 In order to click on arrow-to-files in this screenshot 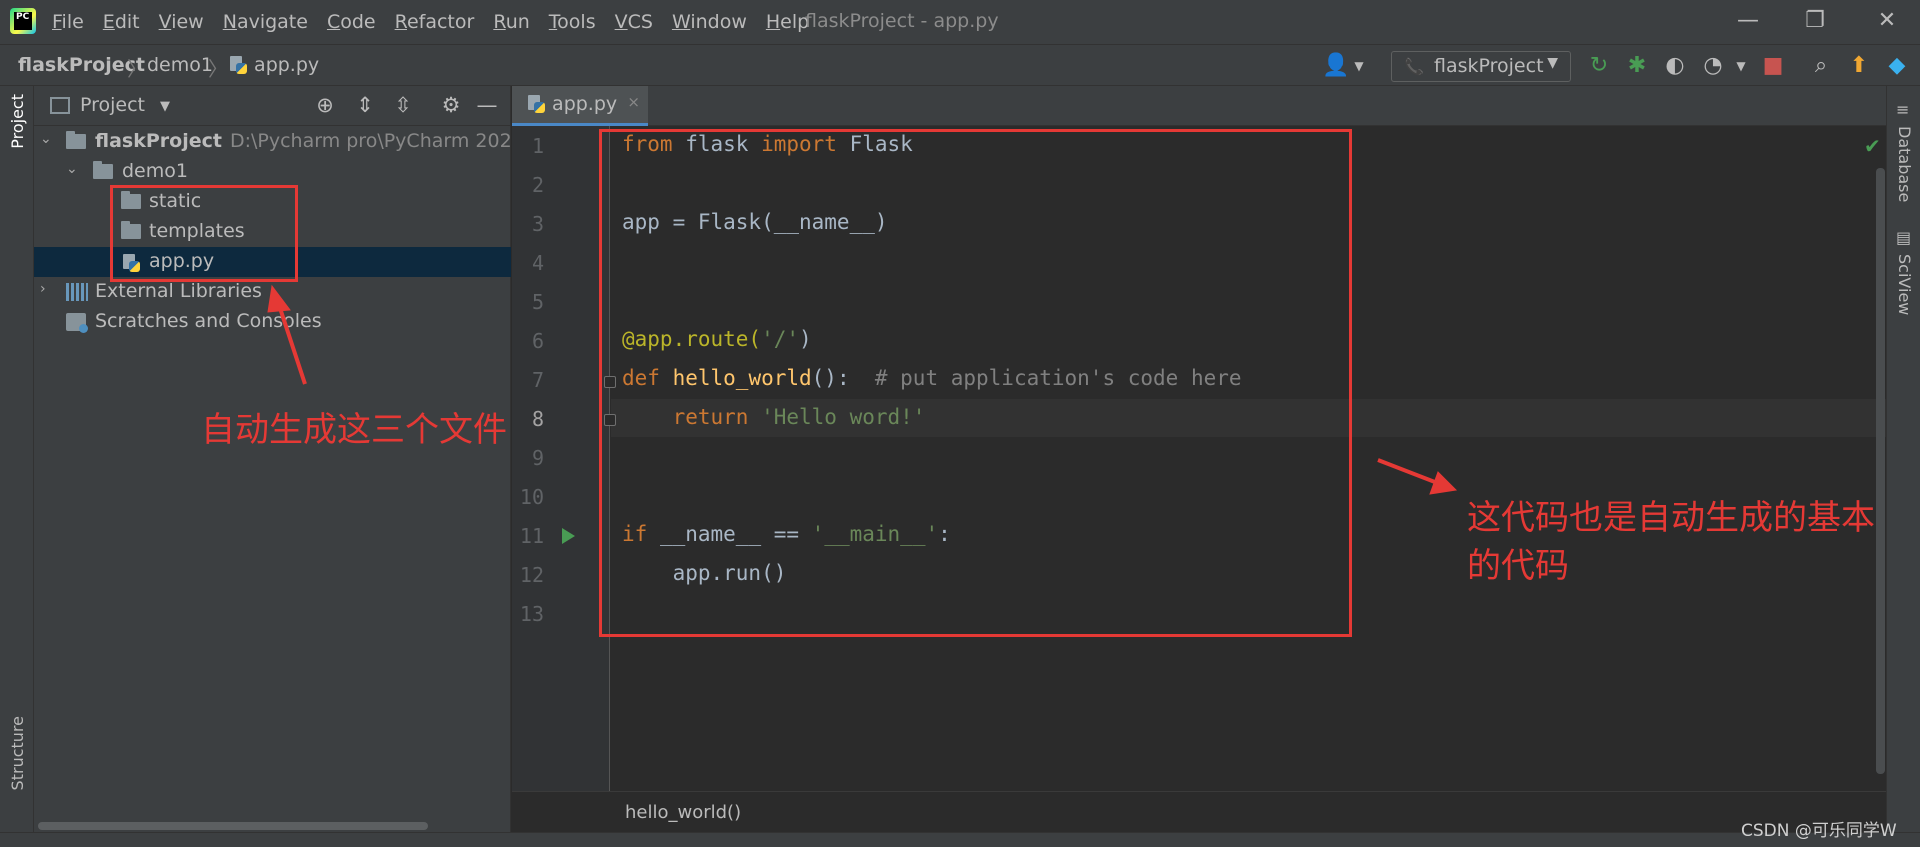, I will do `click(291, 343)`.